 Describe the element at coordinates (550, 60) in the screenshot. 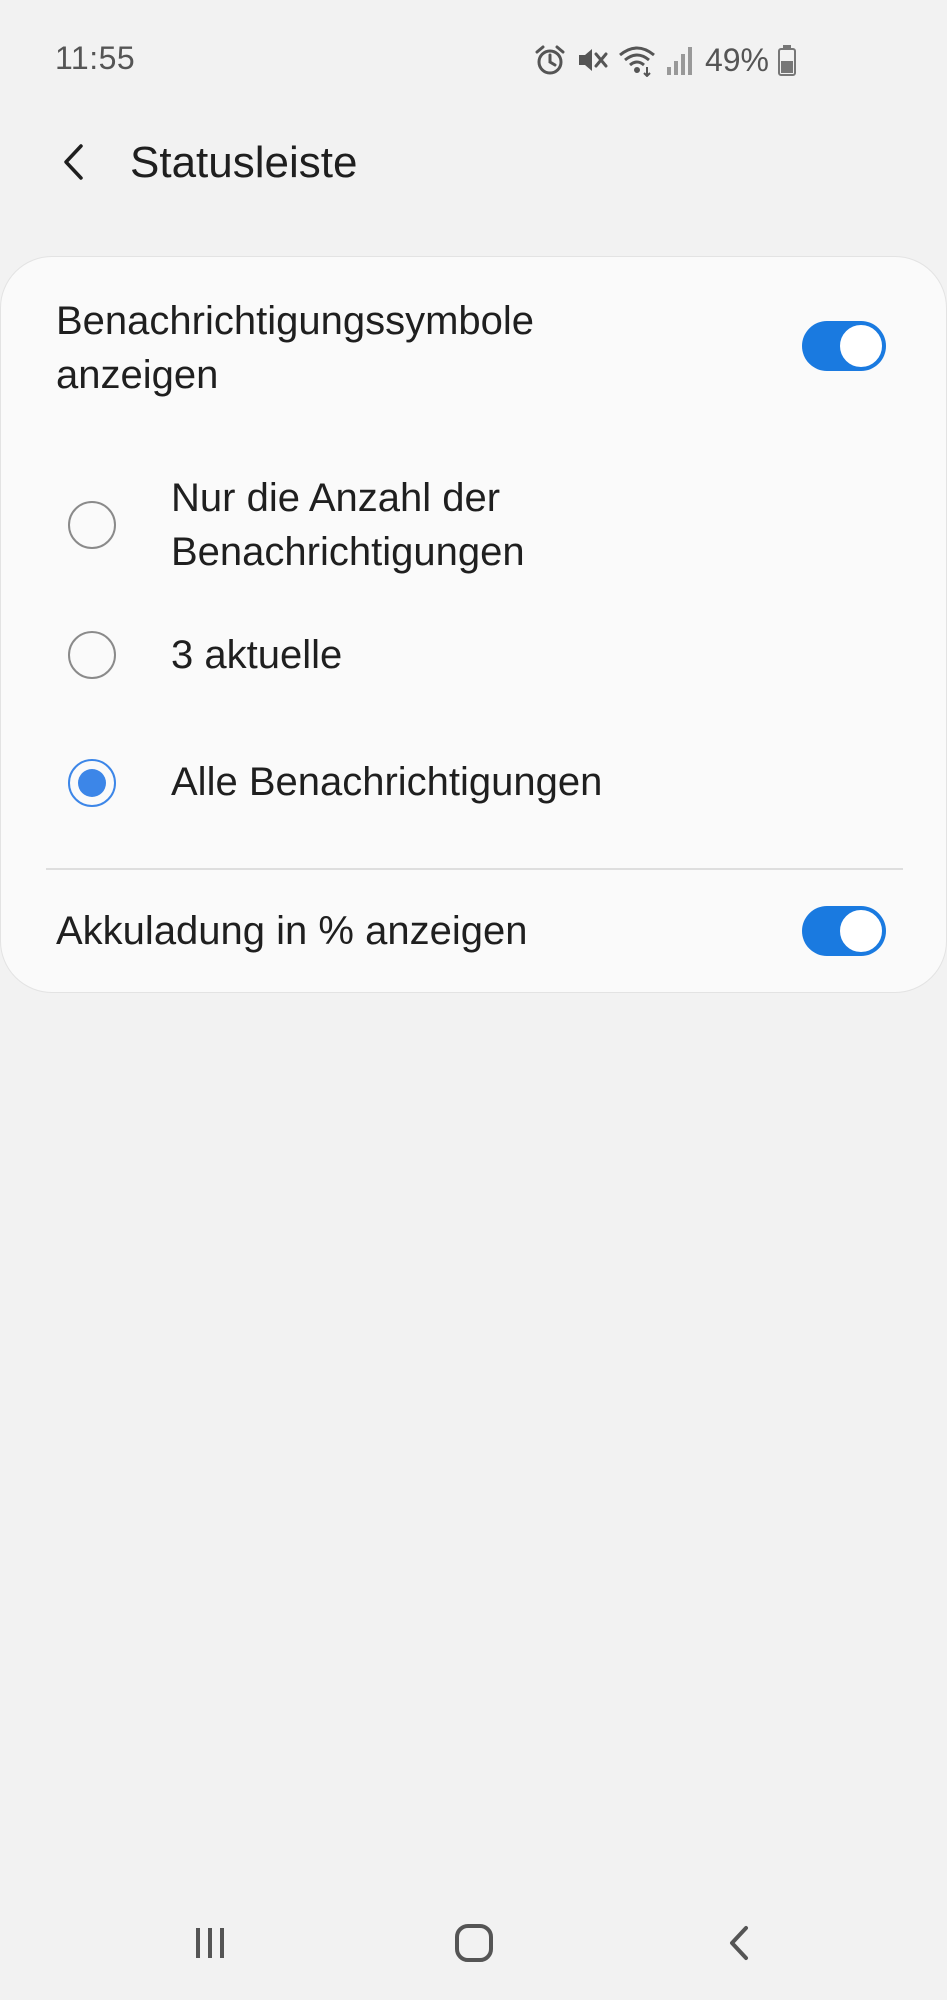

I see `alarm-icon` at that location.